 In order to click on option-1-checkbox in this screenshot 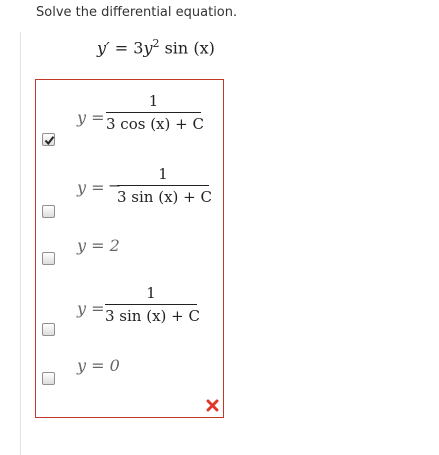, I will do `click(48, 139)`.